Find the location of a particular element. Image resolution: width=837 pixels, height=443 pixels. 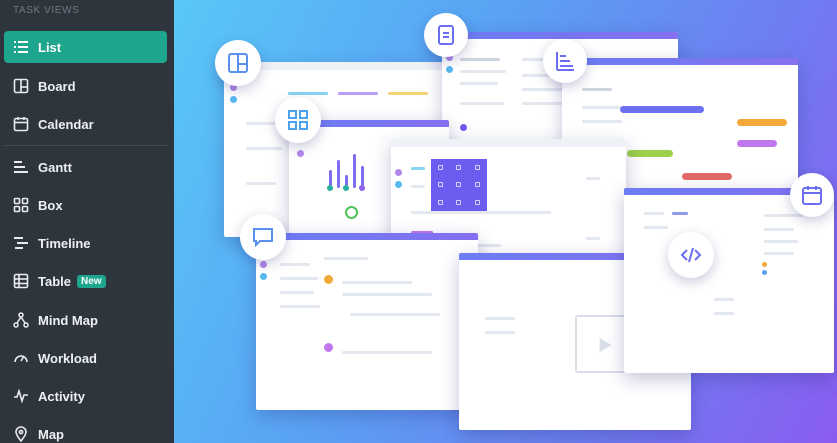

embed-view-badge is located at coordinates (691, 255).